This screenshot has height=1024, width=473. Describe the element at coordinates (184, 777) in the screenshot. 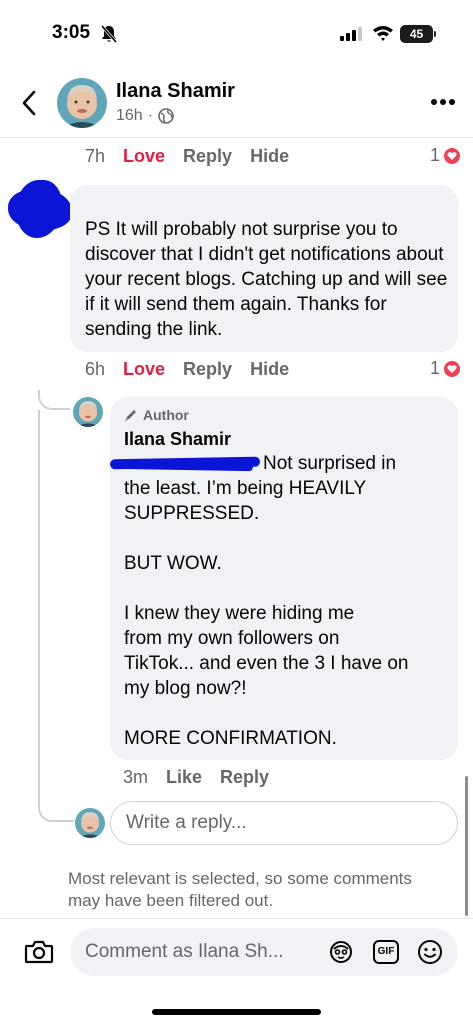

I see `like-button: Like` at that location.